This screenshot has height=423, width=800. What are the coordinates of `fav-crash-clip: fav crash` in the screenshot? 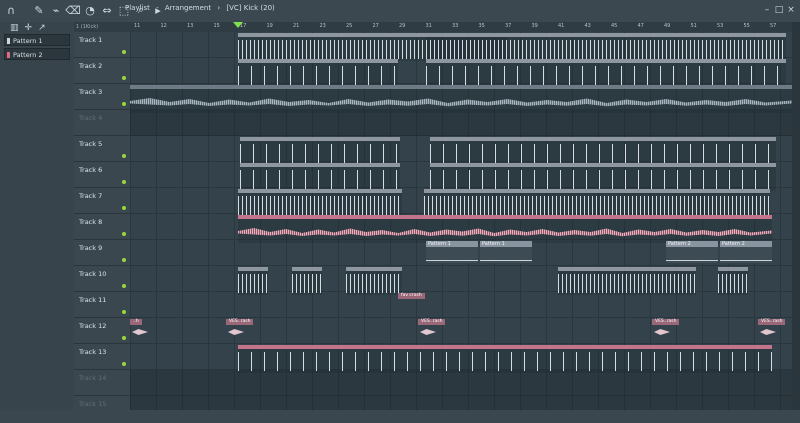 It's located at (418, 303).